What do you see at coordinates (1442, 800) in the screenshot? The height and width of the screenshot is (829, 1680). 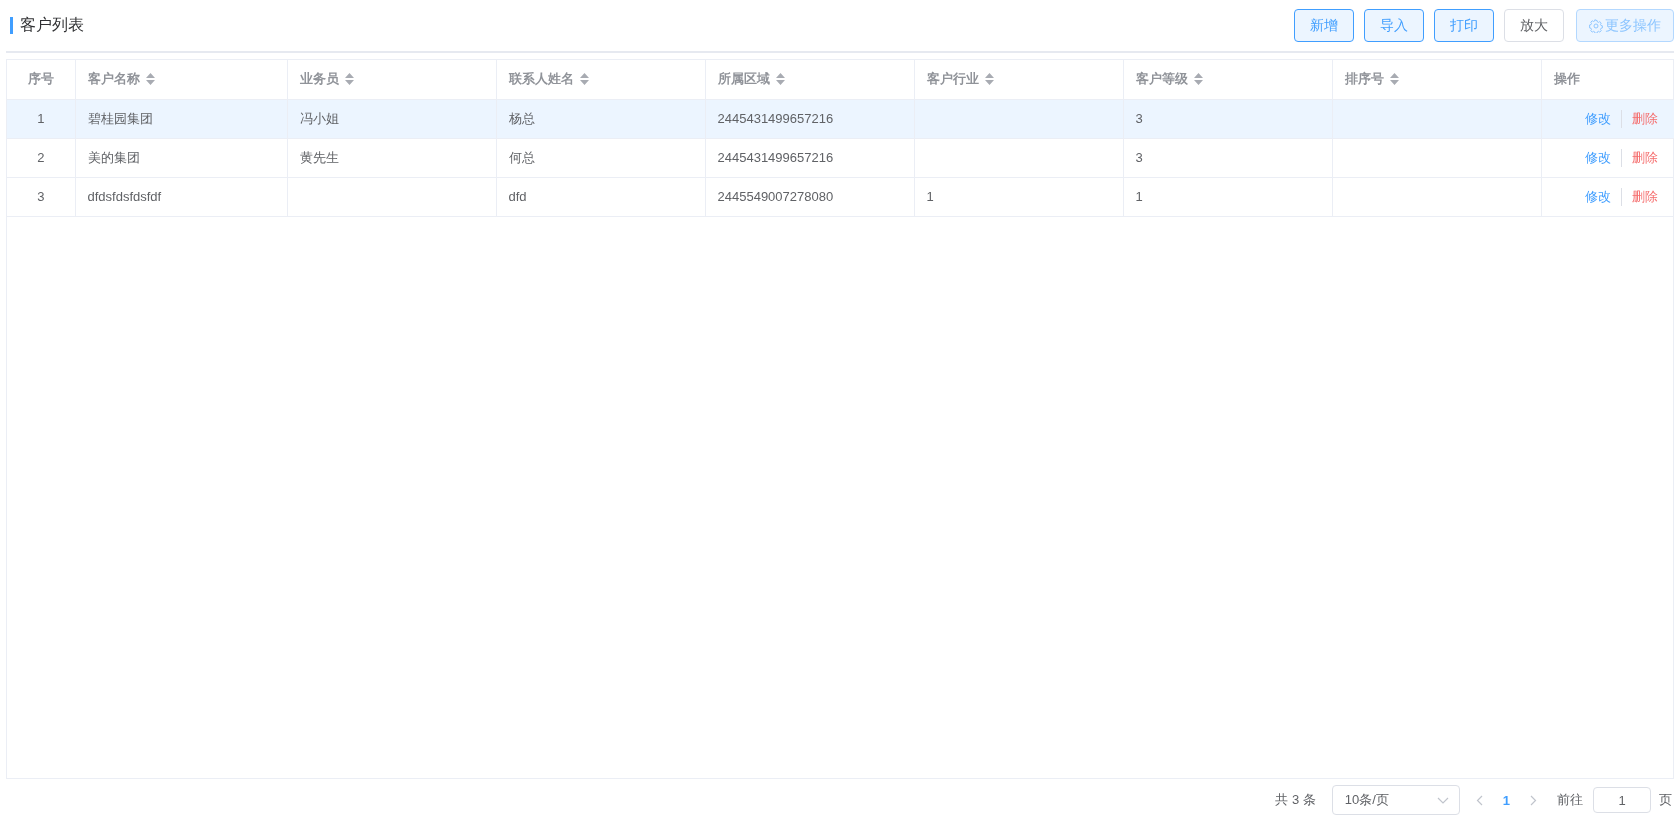 I see `chevron-down-icon` at bounding box center [1442, 800].